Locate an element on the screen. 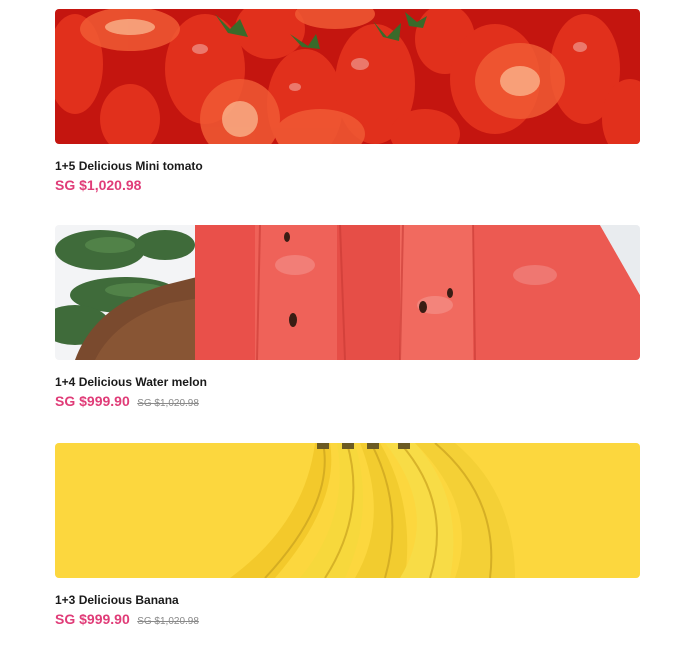  product-name: 1+5 Delicious Mini tomato is located at coordinates (347, 166).